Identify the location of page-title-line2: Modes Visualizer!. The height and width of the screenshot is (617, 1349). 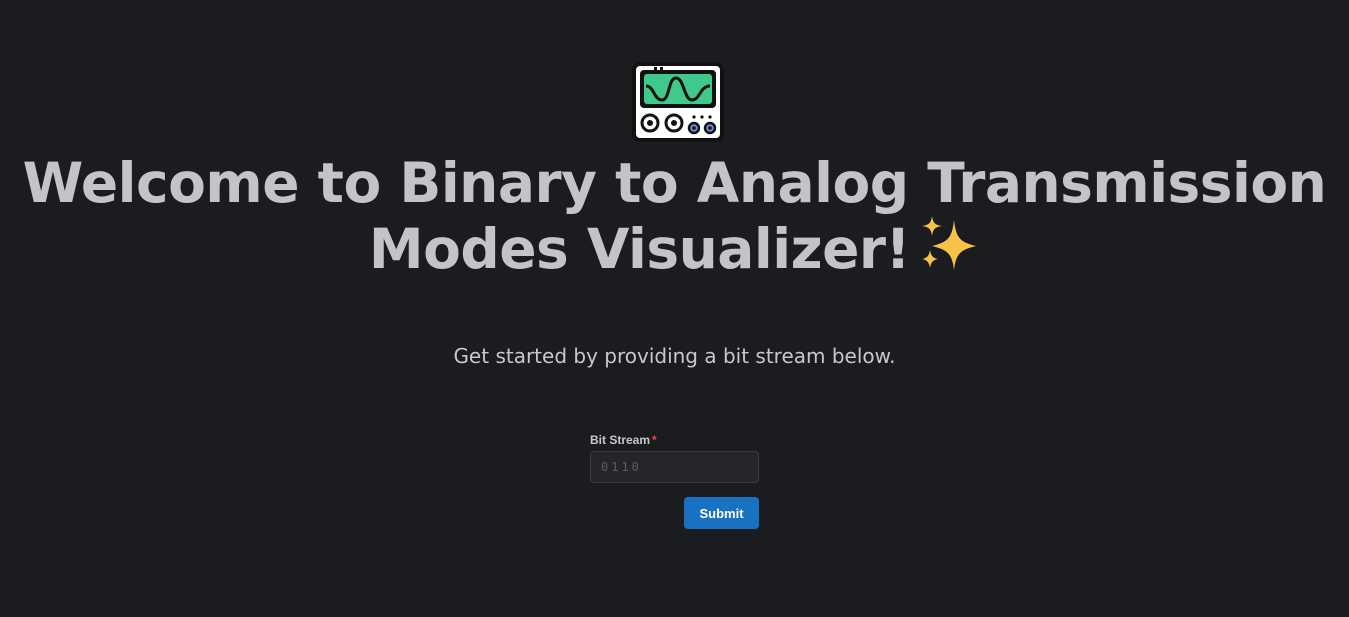
(639, 249).